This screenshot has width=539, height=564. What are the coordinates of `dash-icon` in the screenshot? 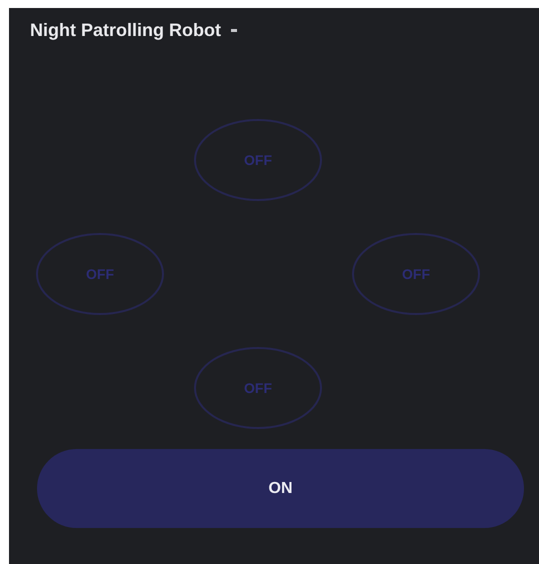 It's located at (233, 30).